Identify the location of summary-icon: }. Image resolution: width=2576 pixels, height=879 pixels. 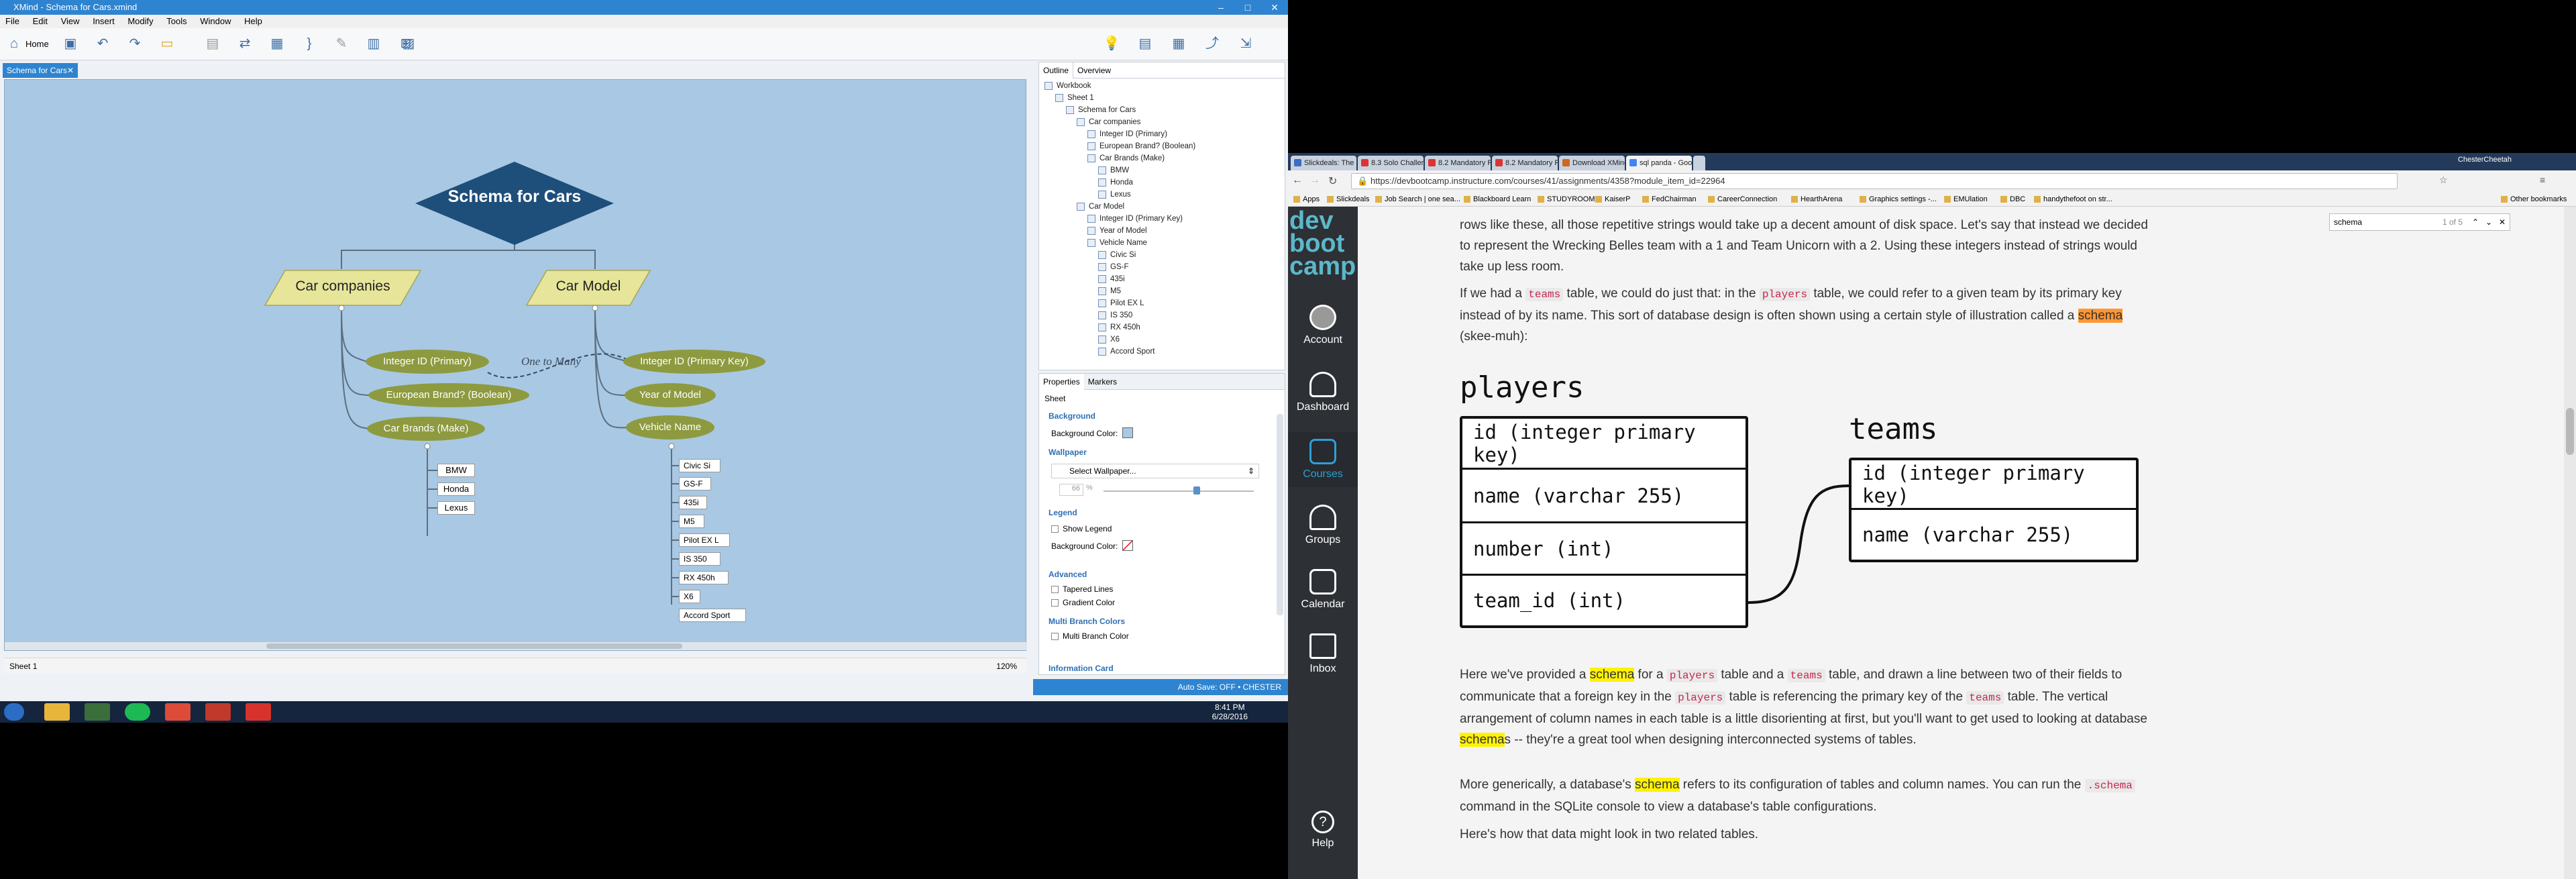
(309, 43).